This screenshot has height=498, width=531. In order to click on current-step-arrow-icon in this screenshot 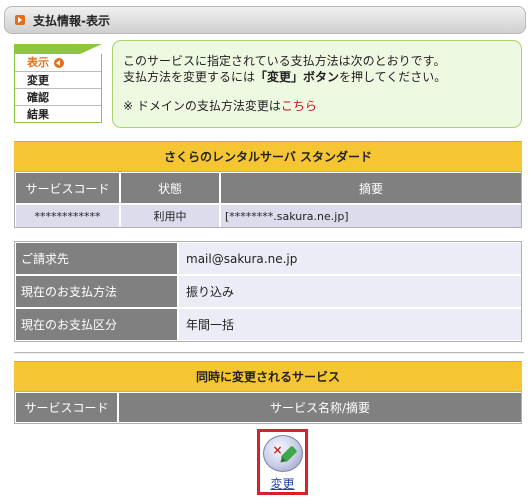, I will do `click(59, 62)`.